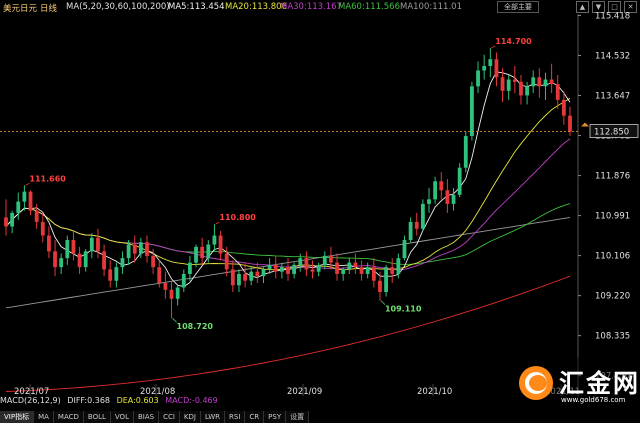  Describe the element at coordinates (68, 417) in the screenshot. I see `tab-2: MACD` at that location.